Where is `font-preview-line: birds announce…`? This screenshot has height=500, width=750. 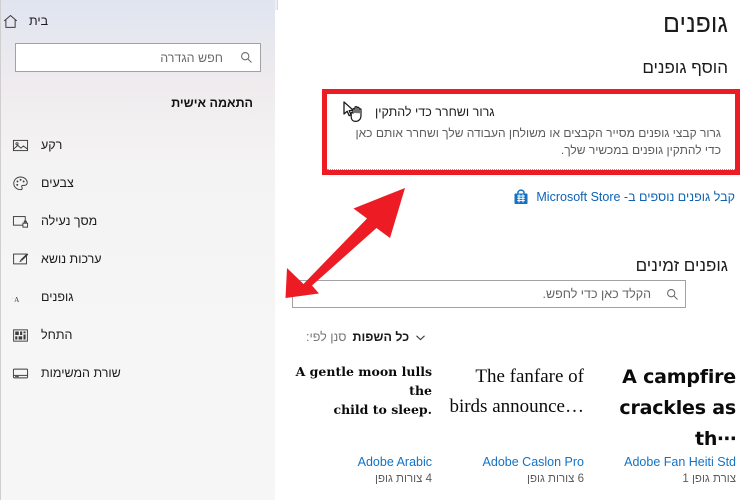
font-preview-line: birds announce… is located at coordinates (516, 406).